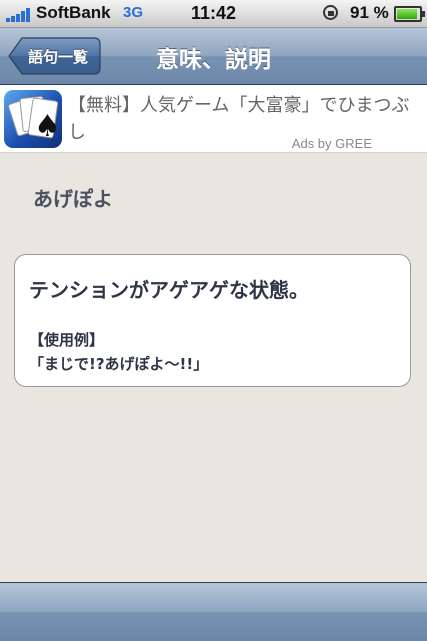  What do you see at coordinates (169, 290) in the screenshot?
I see `meaning-text: テンションがアゲアゲな状態。` at bounding box center [169, 290].